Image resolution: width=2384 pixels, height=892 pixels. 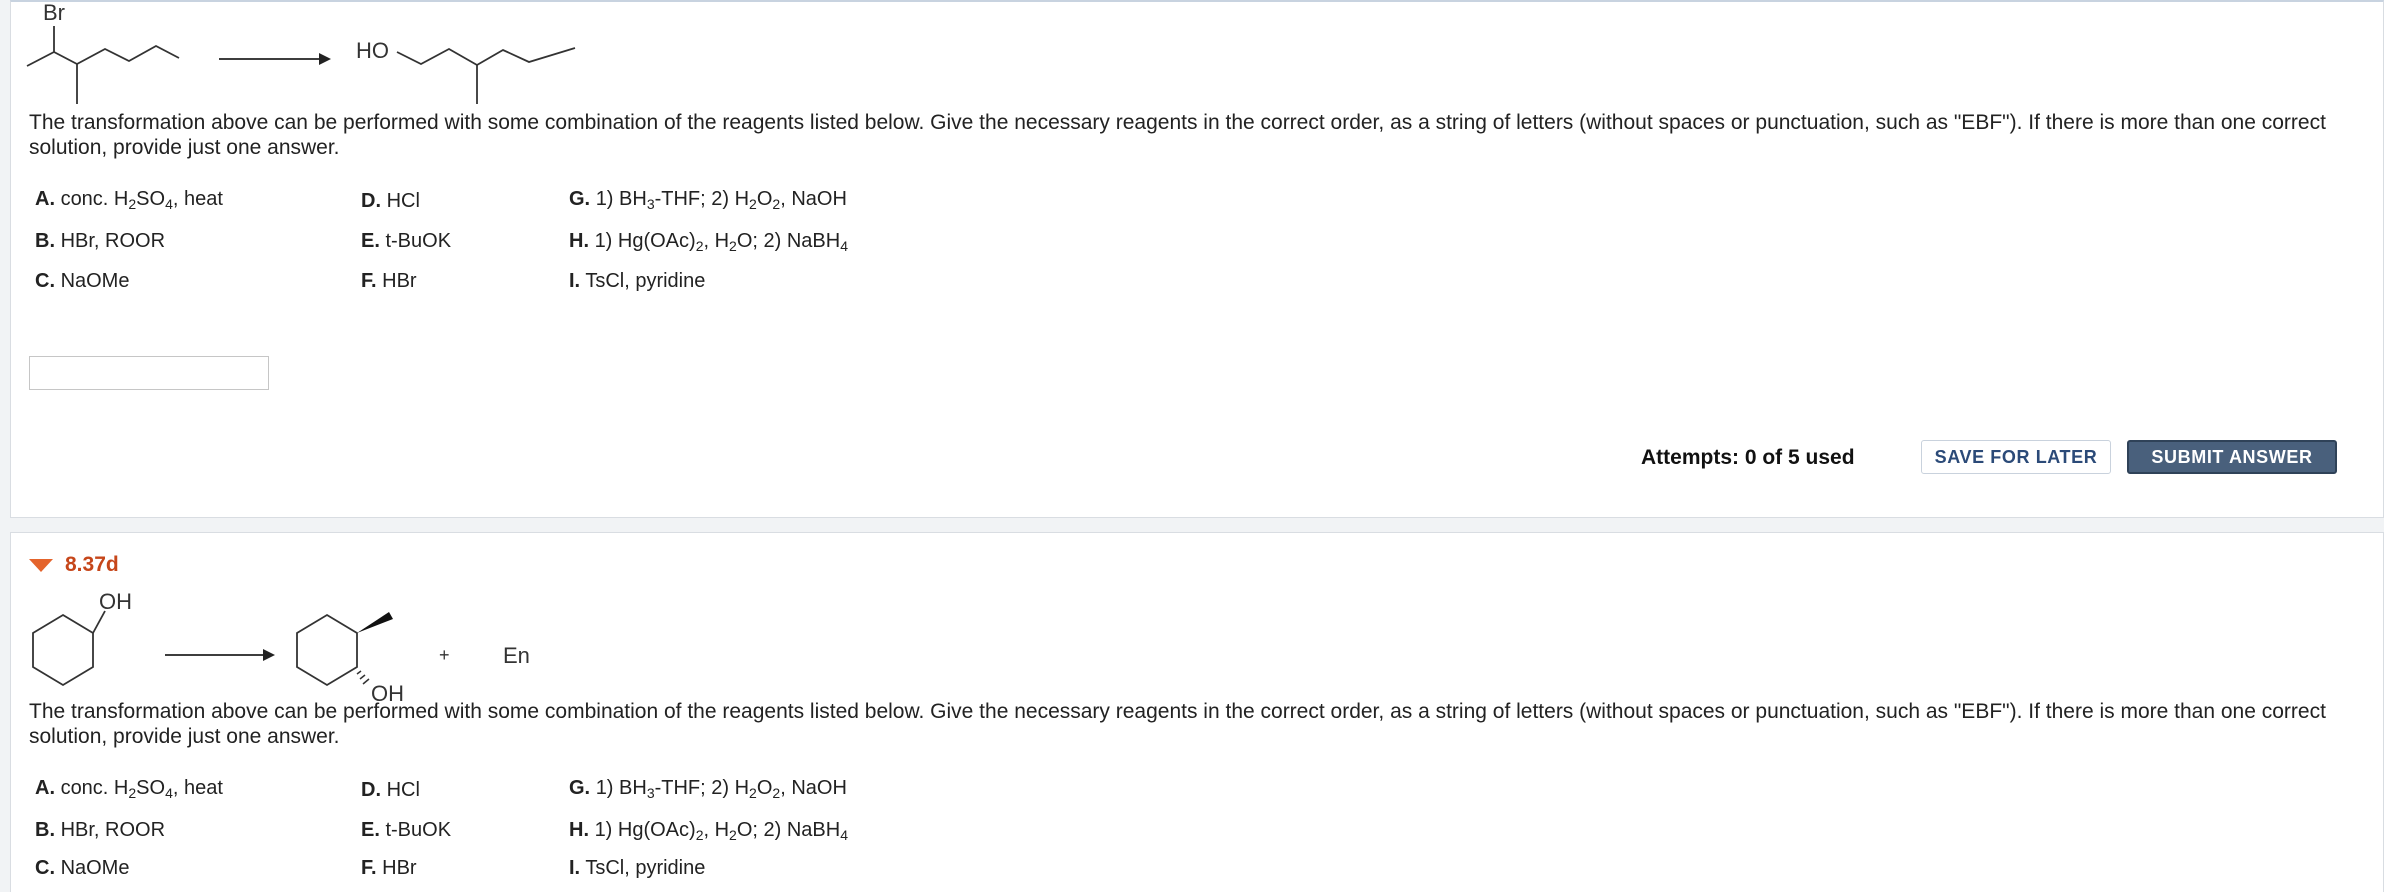 I want to click on reaction-scheme-2: OH OH + En, so click(x=299, y=644).